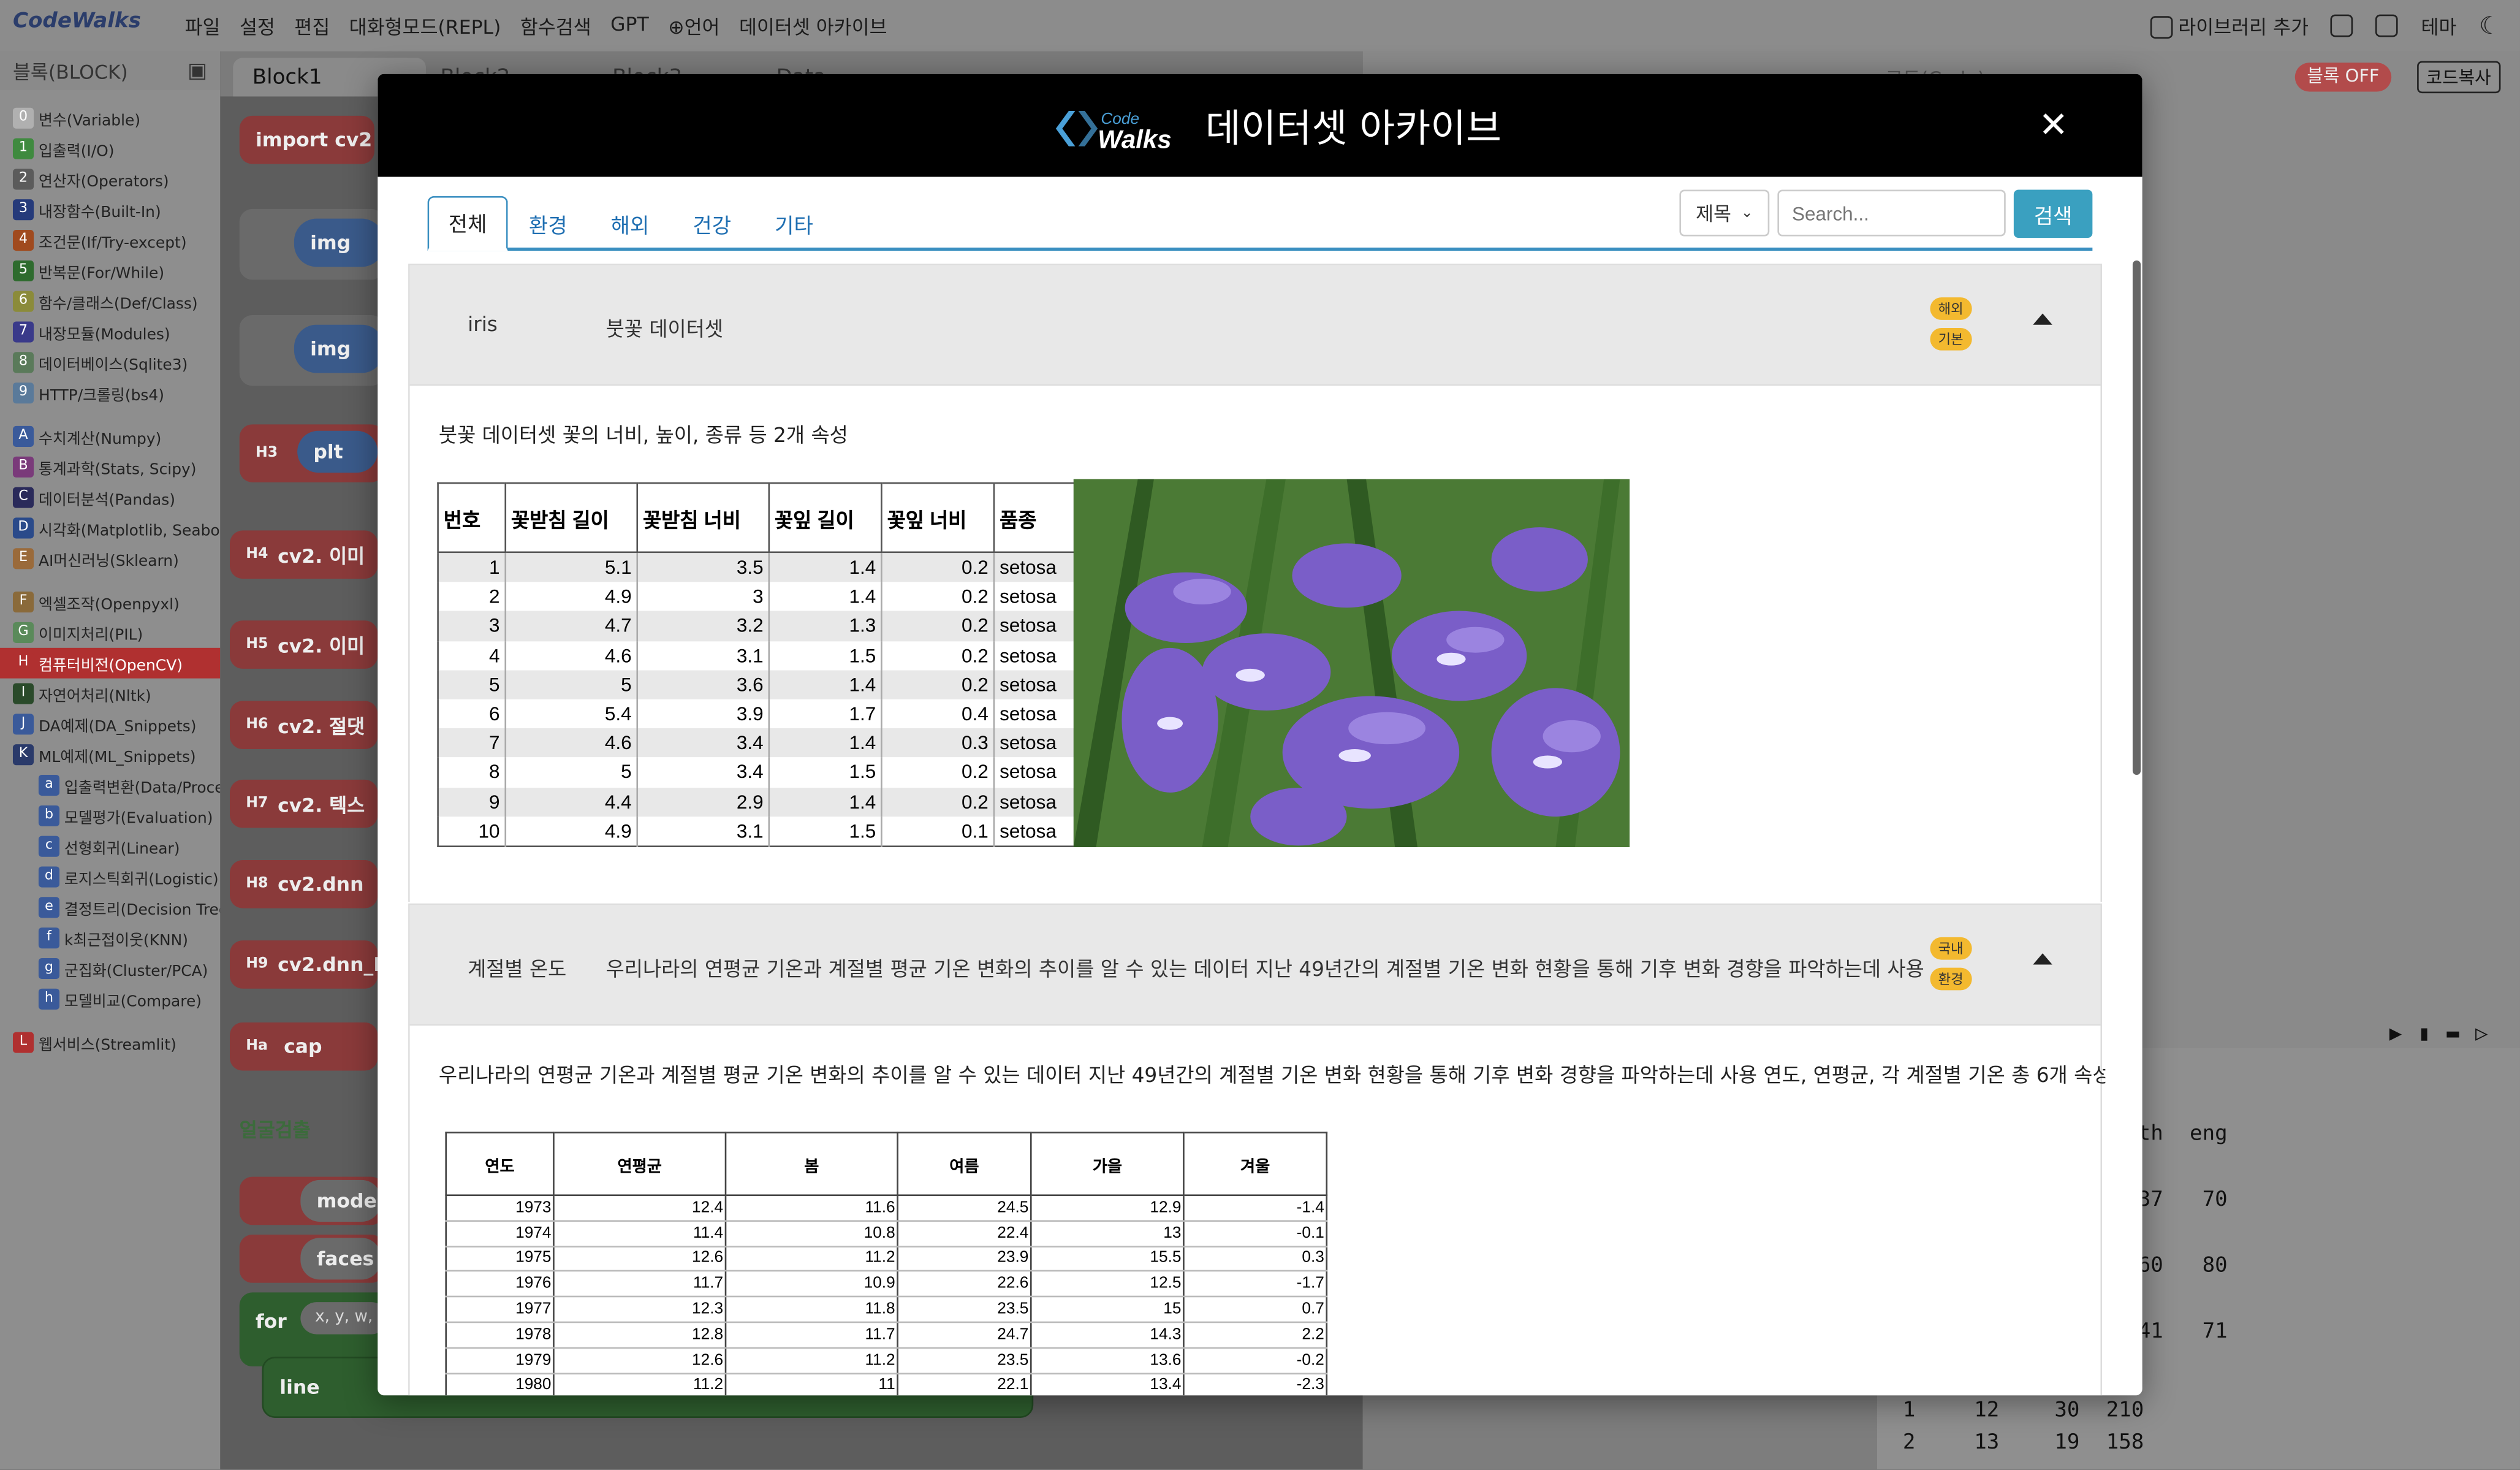  I want to click on sidebar-item: F 엑셀조작(Openpyxl), so click(110, 602).